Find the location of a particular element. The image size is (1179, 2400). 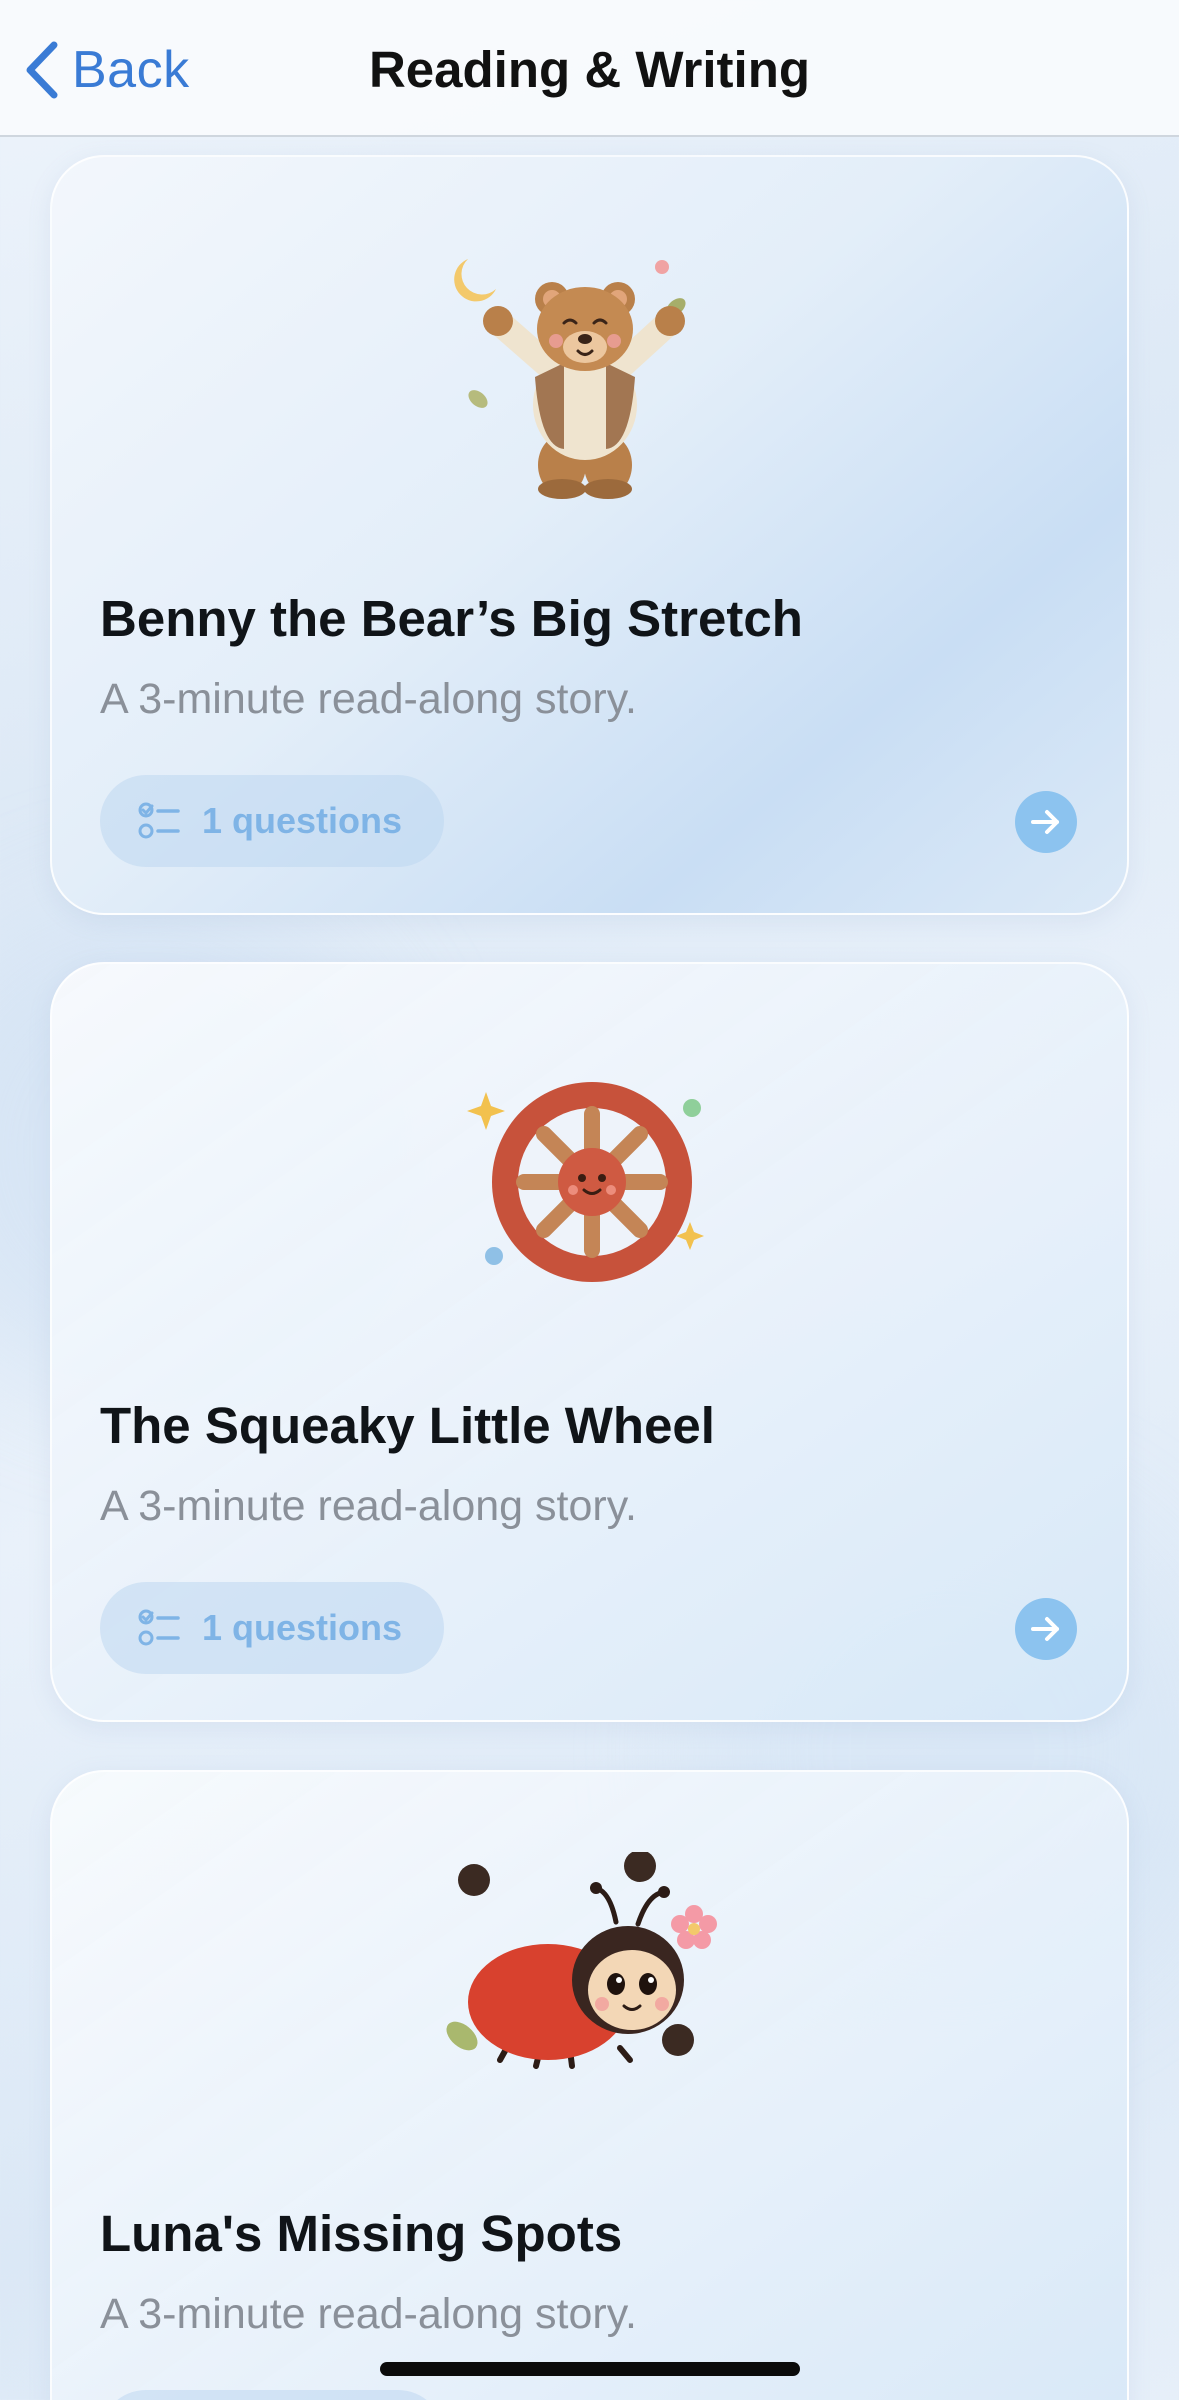

page-title: Reading & Writing is located at coordinates (589, 69).